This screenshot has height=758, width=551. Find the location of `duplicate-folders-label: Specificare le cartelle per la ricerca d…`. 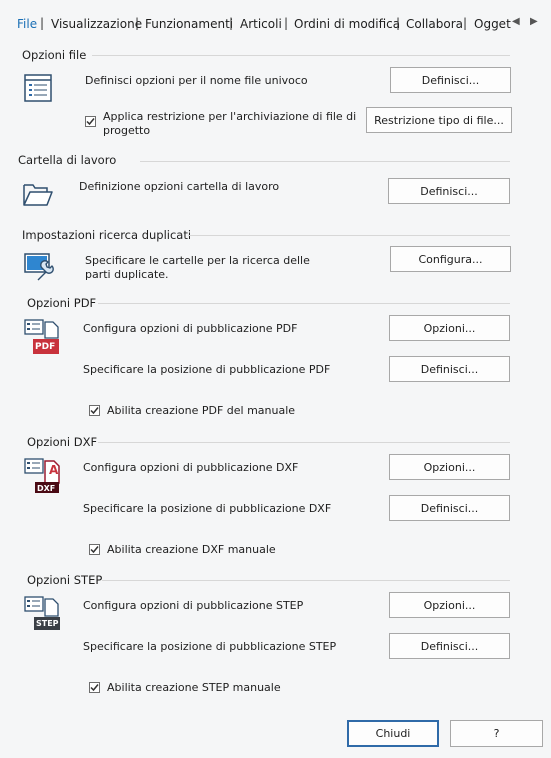

duplicate-folders-label: Specificare le cartelle per la ricerca d… is located at coordinates (197, 267).